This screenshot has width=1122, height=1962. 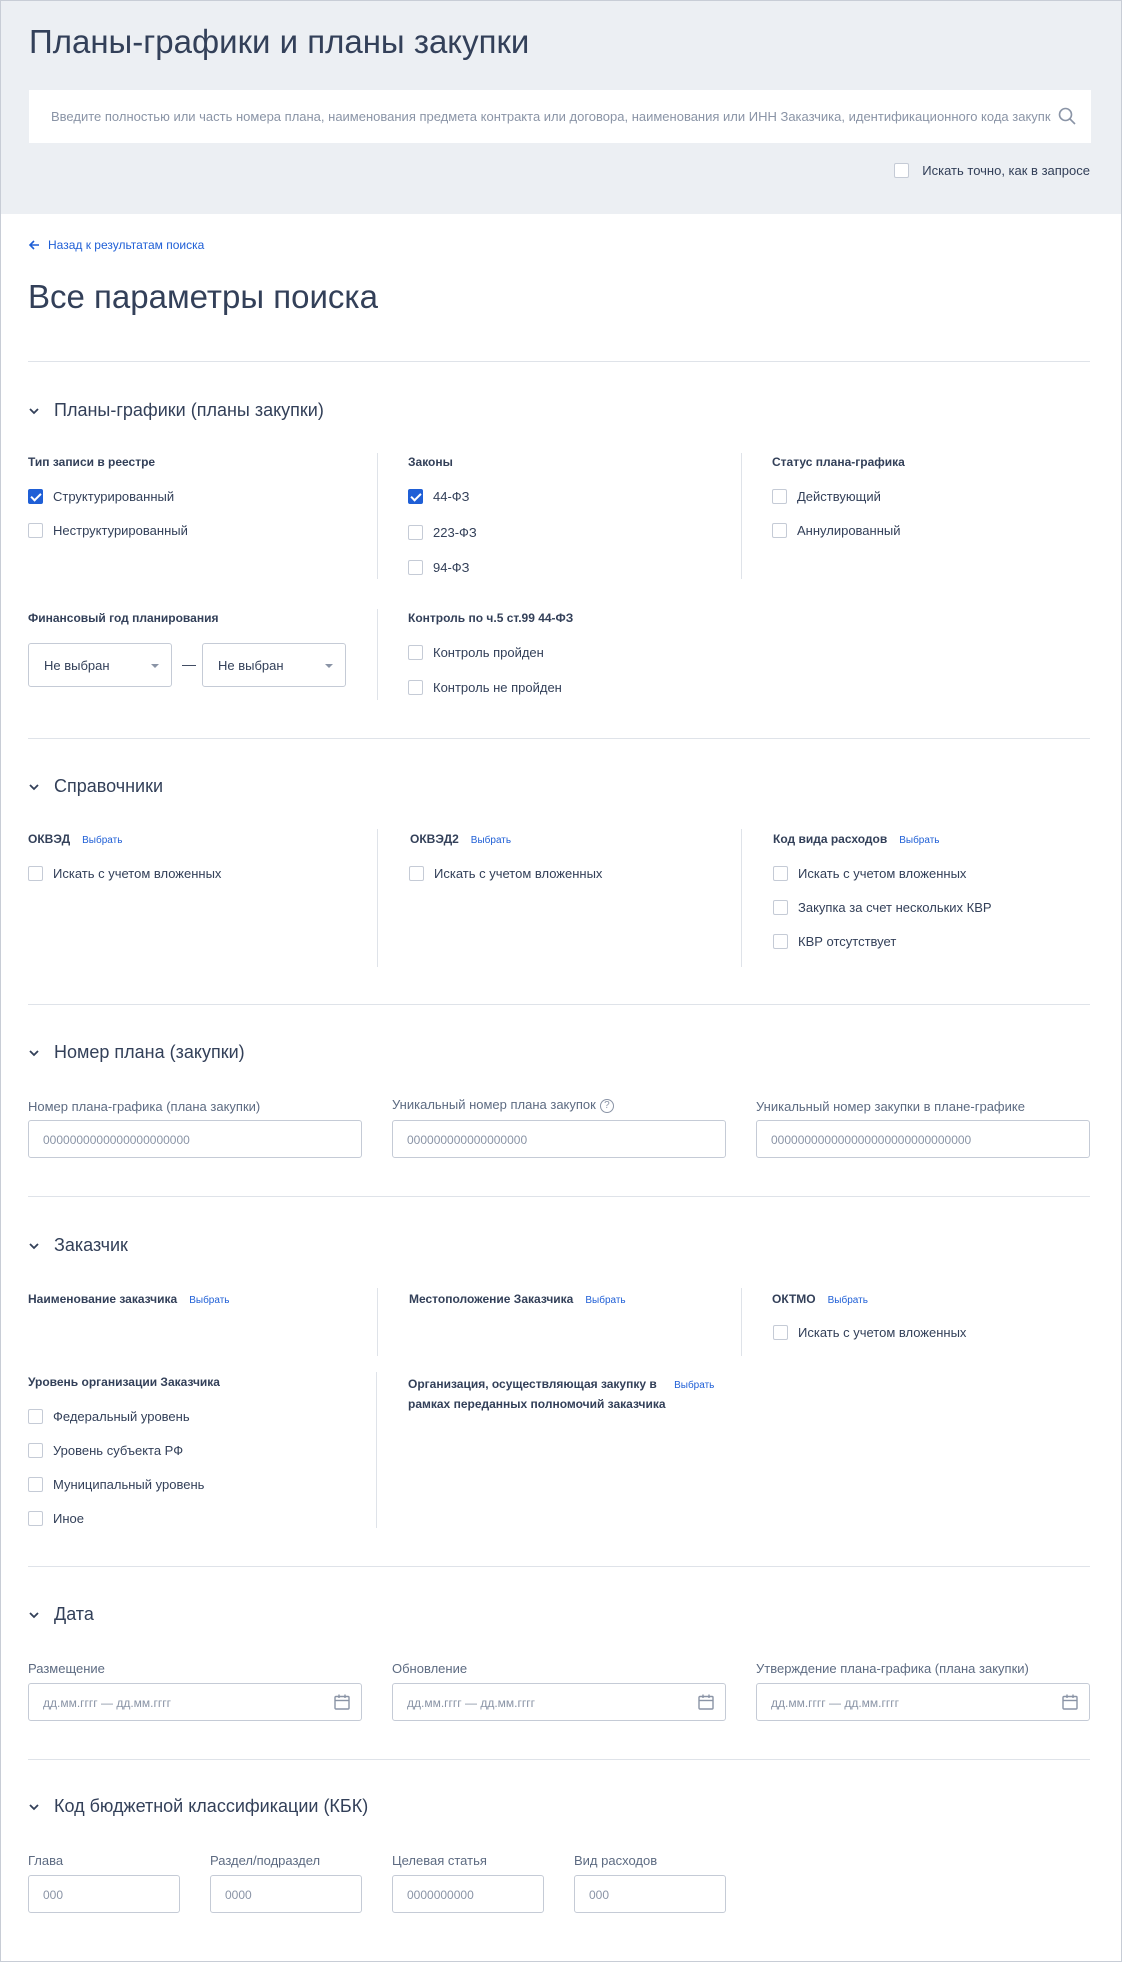 I want to click on kbk-target-field, so click(x=468, y=1894).